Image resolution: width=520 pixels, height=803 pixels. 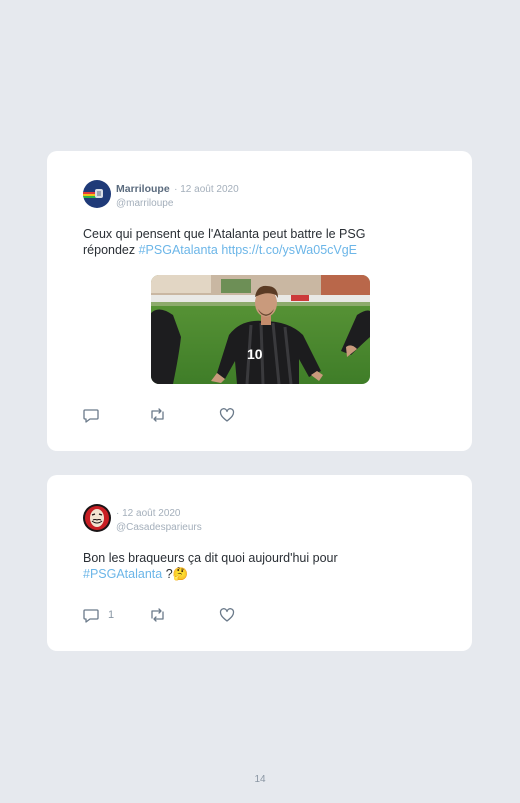 I want to click on reply-button, so click(x=95, y=415).